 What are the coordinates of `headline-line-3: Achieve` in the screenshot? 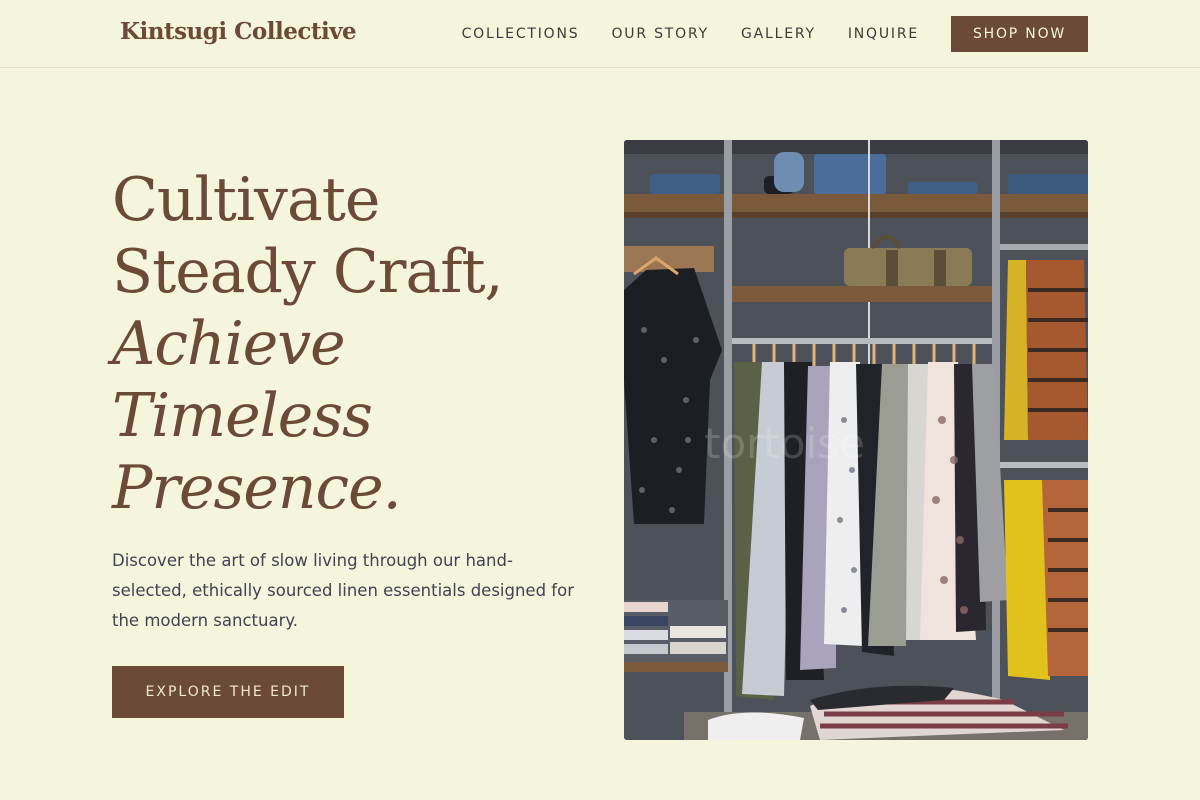 It's located at (229, 344).